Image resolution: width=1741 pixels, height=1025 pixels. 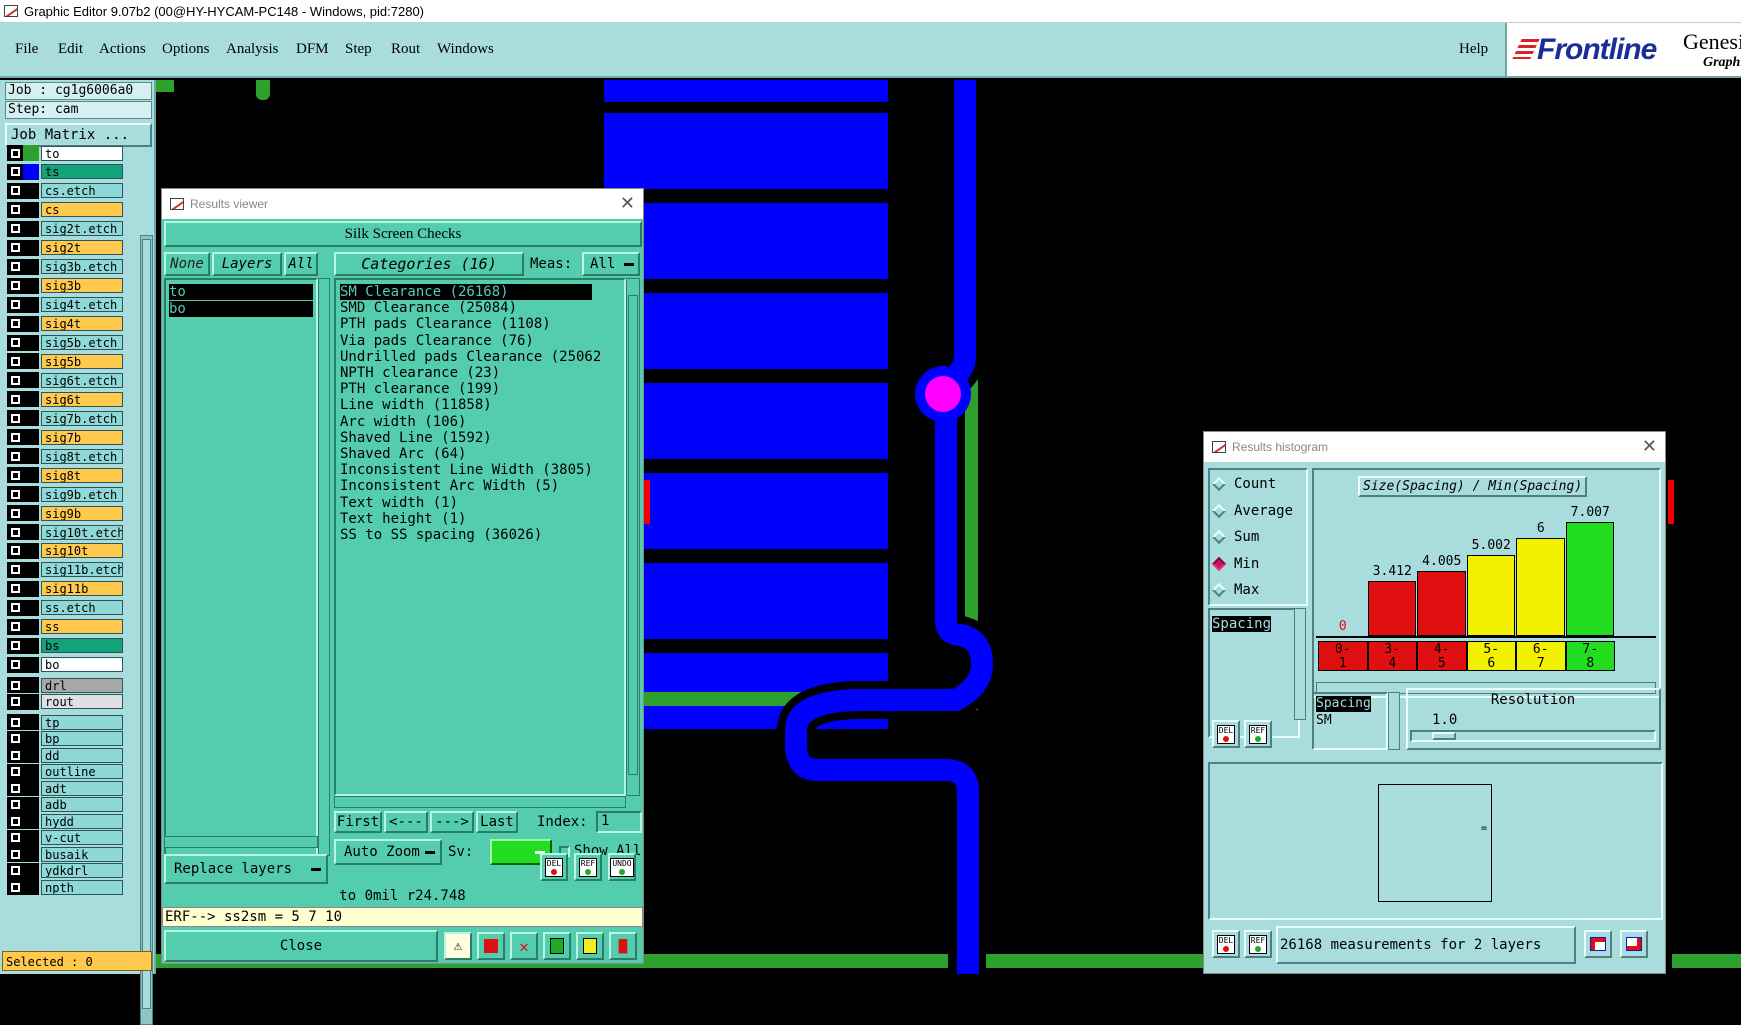 What do you see at coordinates (403, 454) in the screenshot?
I see `category-item: Shaved Arc (64)` at bounding box center [403, 454].